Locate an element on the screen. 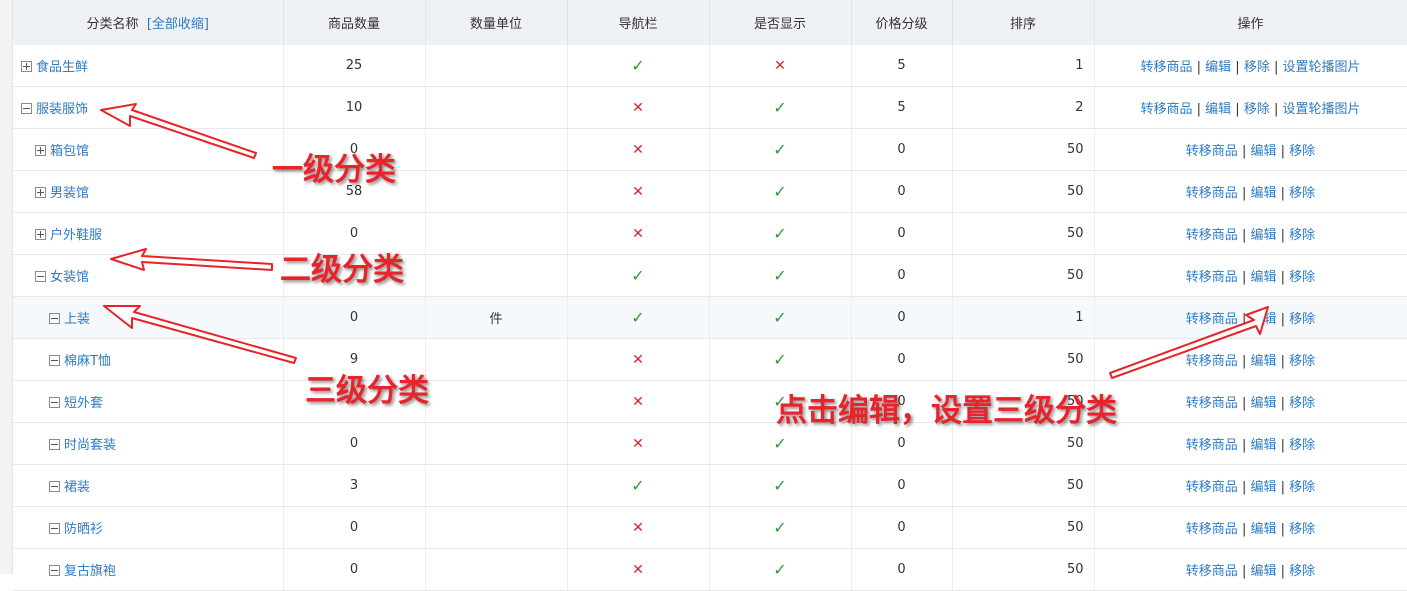 Image resolution: width=1407 pixels, height=591 pixels. category-name: 食品生鲜 is located at coordinates (62, 67).